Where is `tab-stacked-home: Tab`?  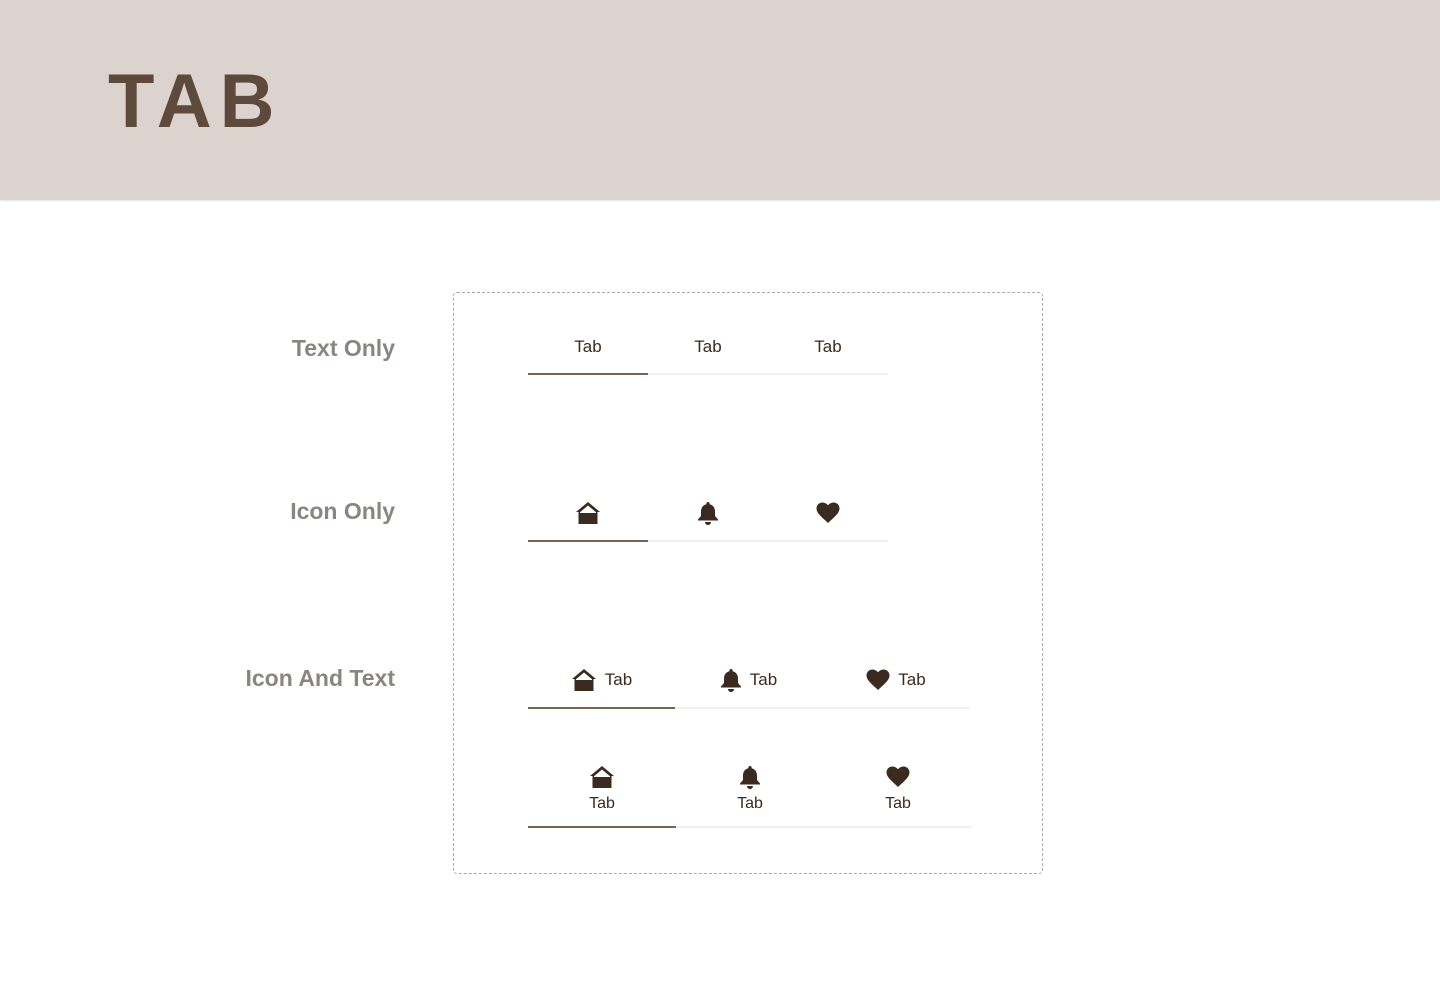 tab-stacked-home: Tab is located at coordinates (602, 794).